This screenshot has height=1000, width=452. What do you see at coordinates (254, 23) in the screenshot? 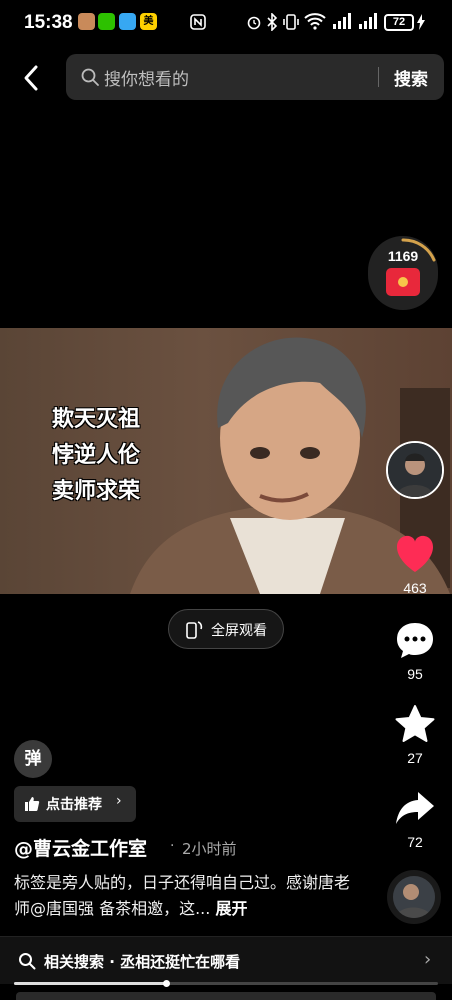
I see `alarm-icon` at bounding box center [254, 23].